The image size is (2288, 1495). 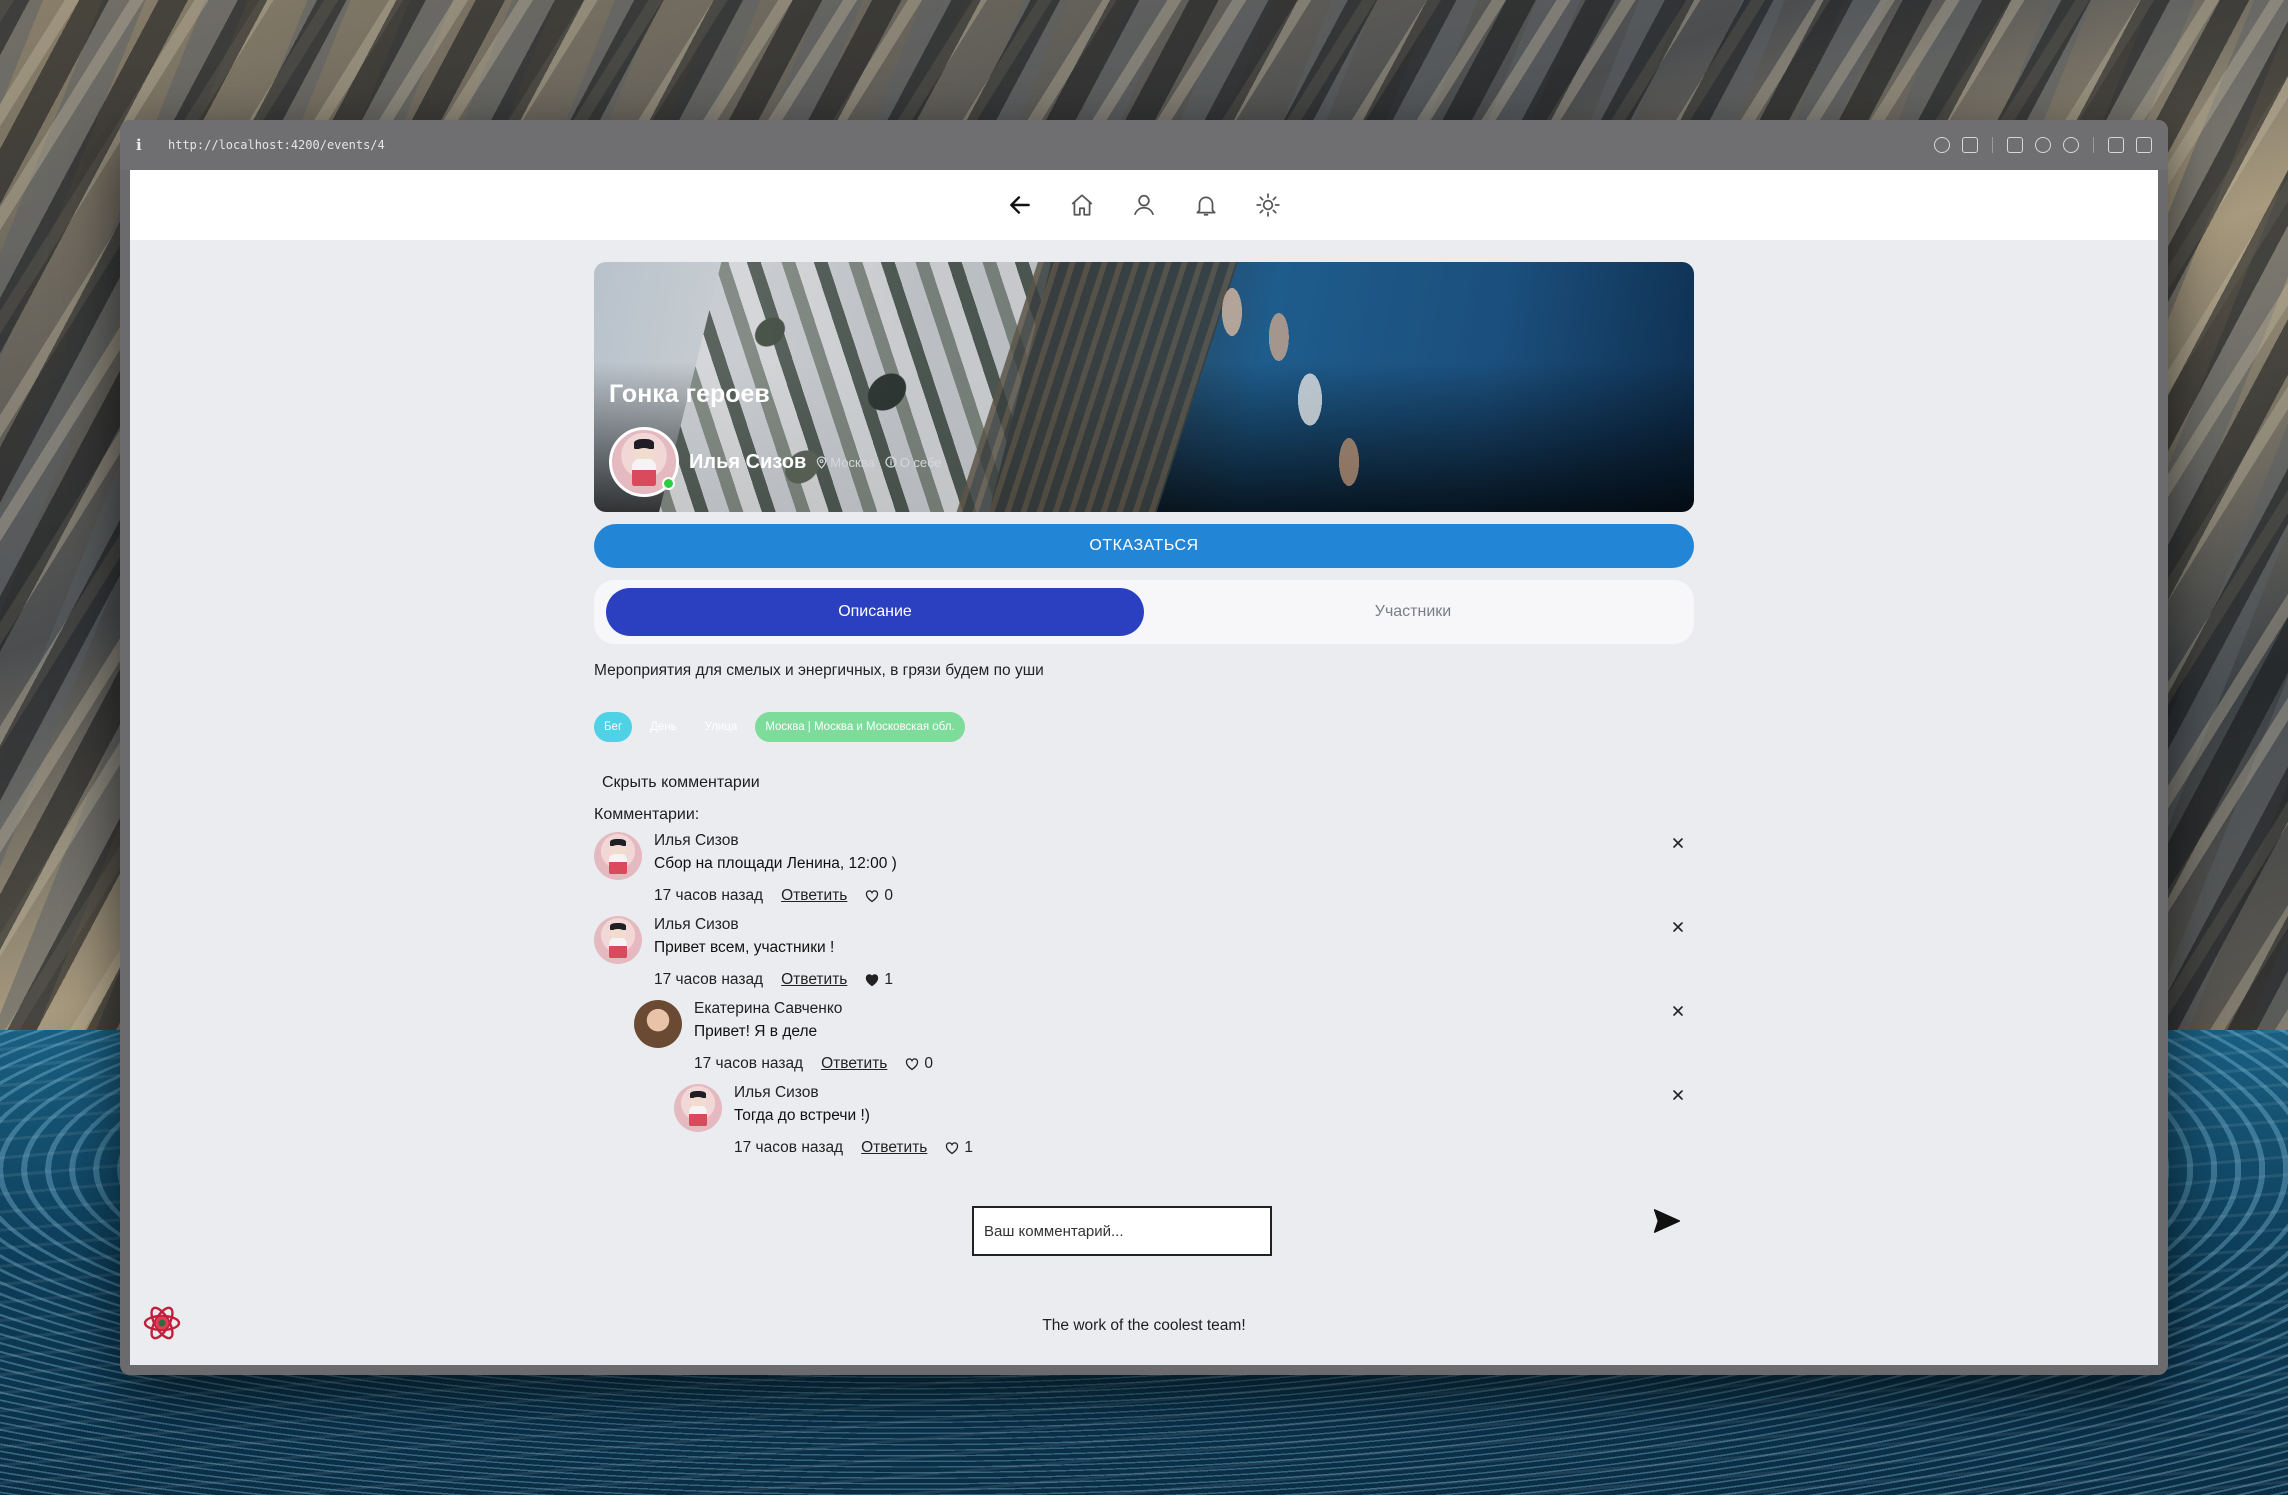 What do you see at coordinates (1206, 205) in the screenshot?
I see `notifications-button` at bounding box center [1206, 205].